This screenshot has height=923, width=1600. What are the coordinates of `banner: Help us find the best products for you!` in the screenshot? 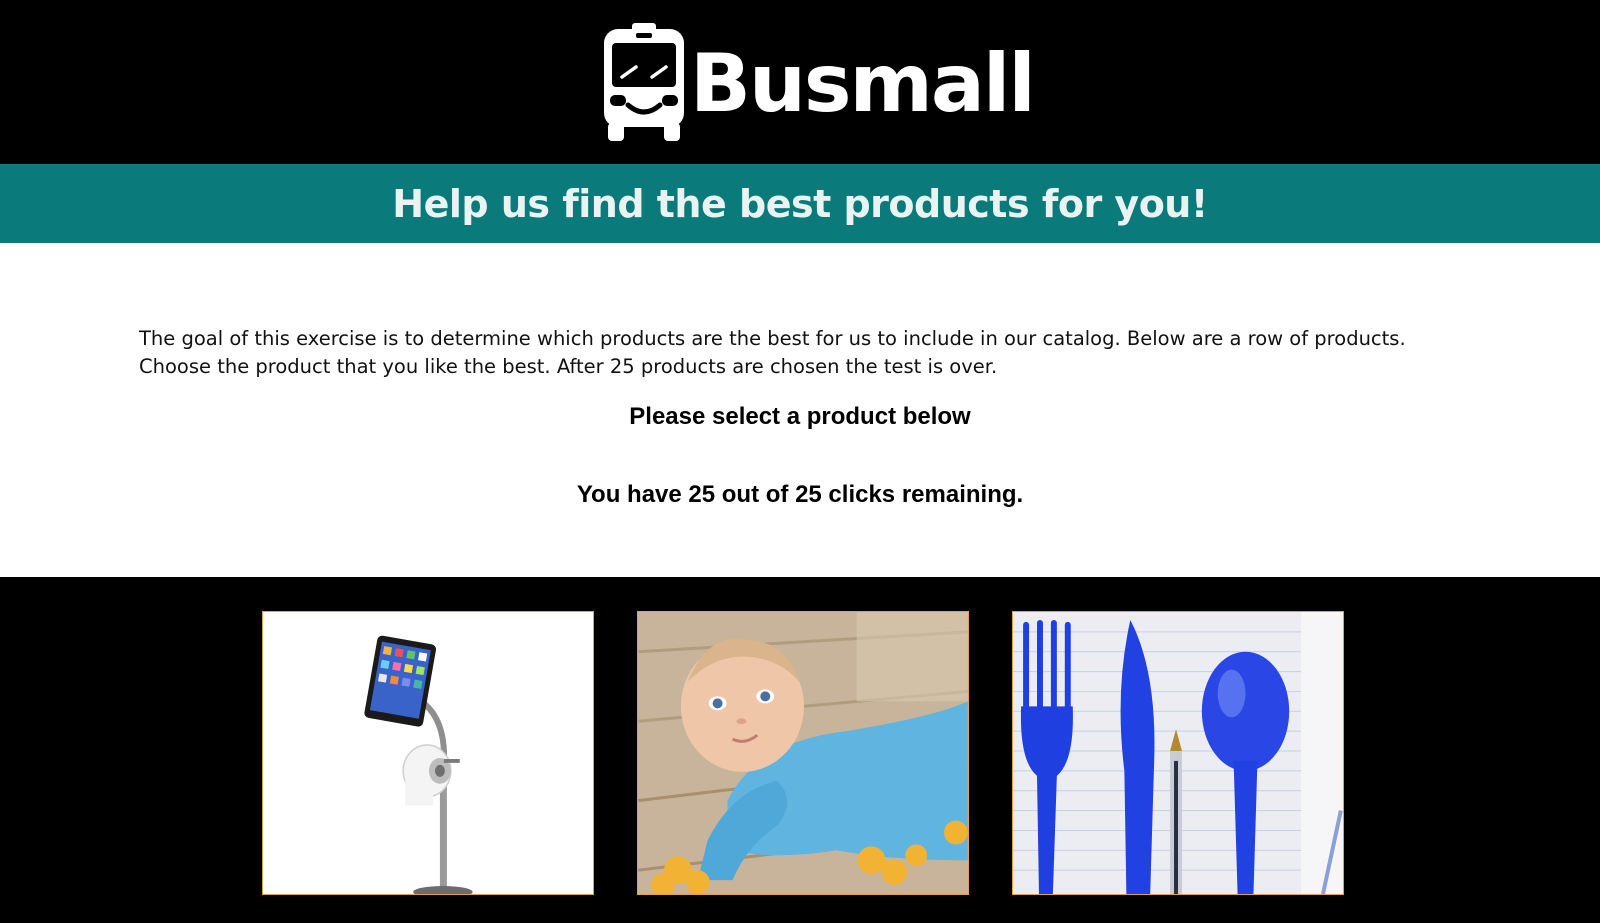 It's located at (800, 203).